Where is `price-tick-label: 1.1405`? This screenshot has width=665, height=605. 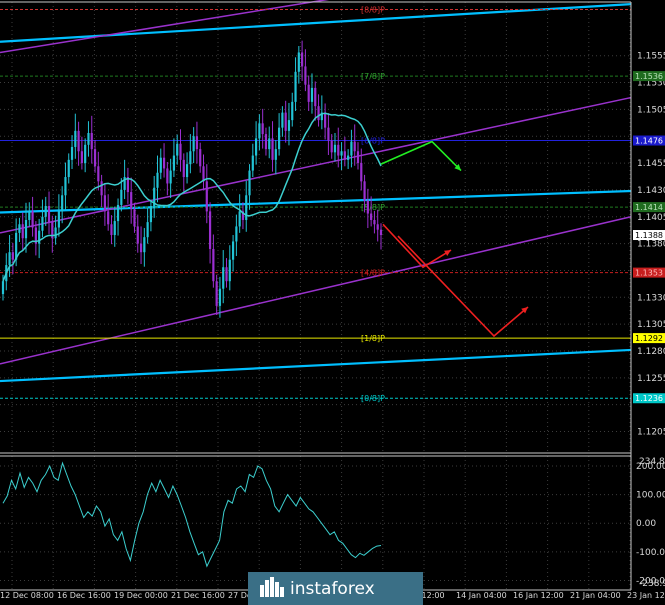 price-tick-label: 1.1405 is located at coordinates (651, 218).